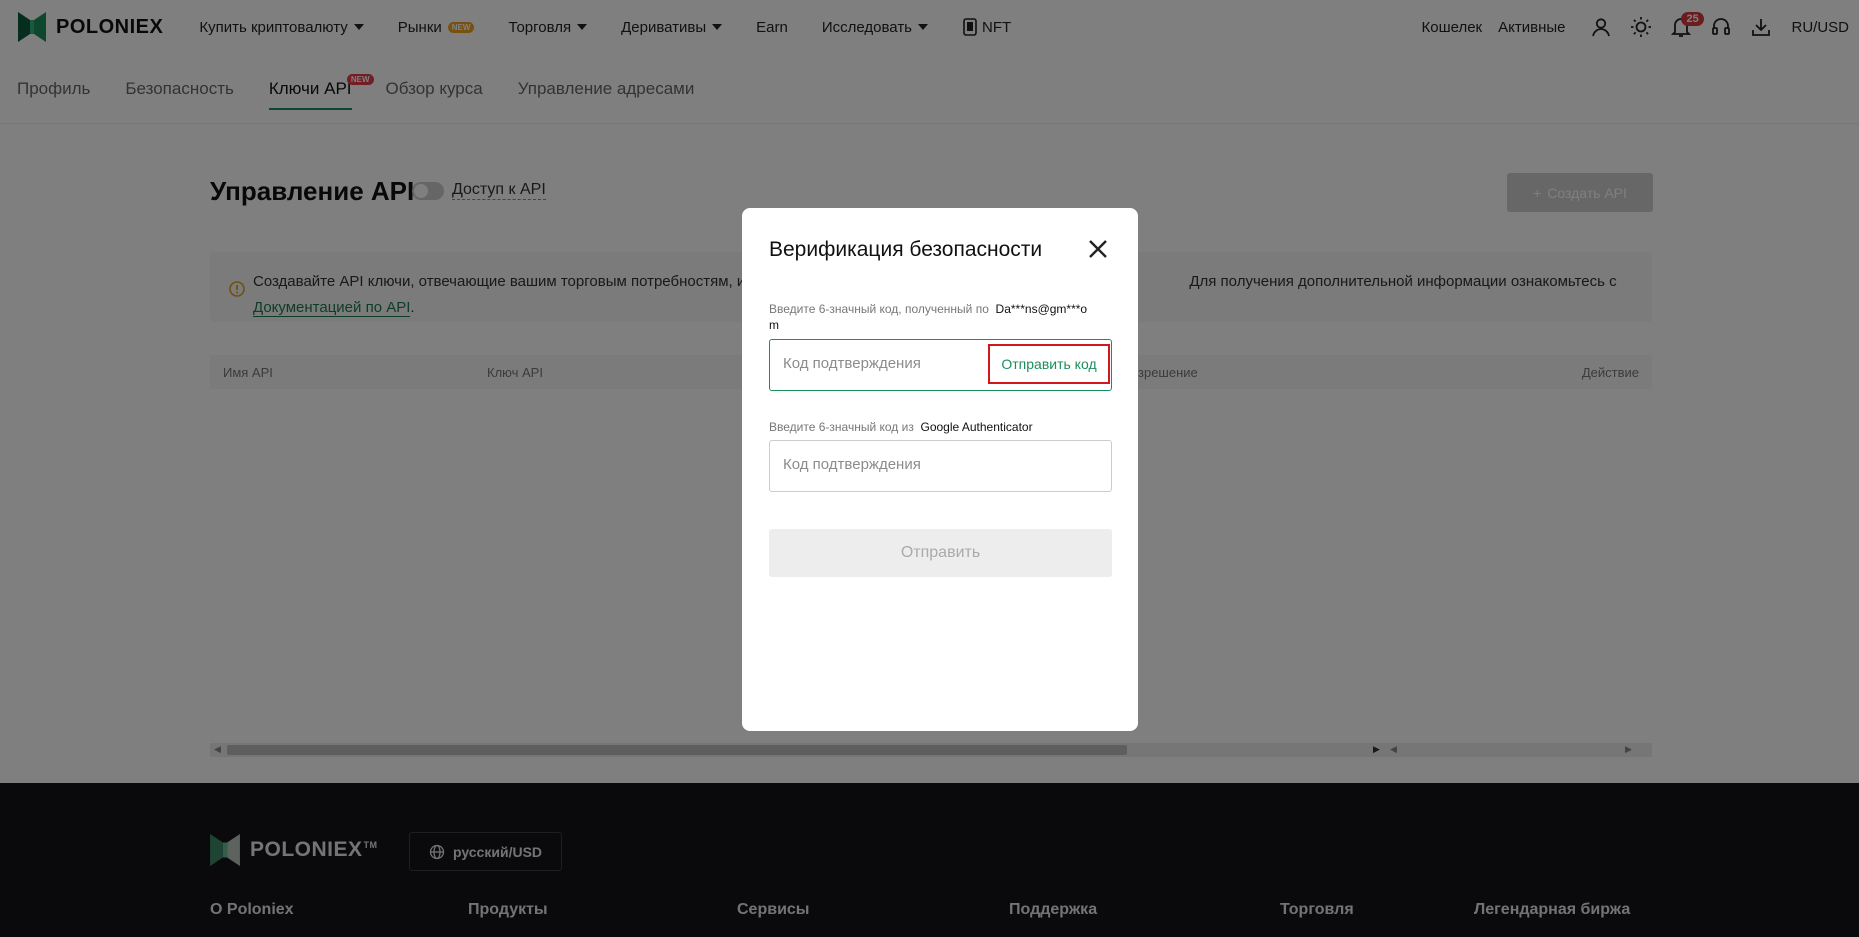  I want to click on ga-label-text: Введите 6-значный код из, so click(841, 427).